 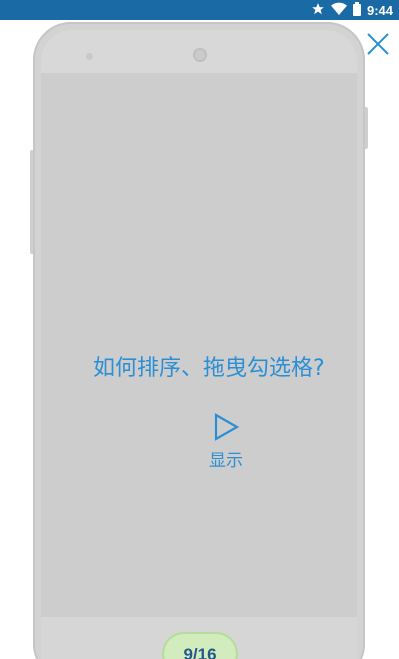 I want to click on status-time: 9:44, so click(x=379, y=10).